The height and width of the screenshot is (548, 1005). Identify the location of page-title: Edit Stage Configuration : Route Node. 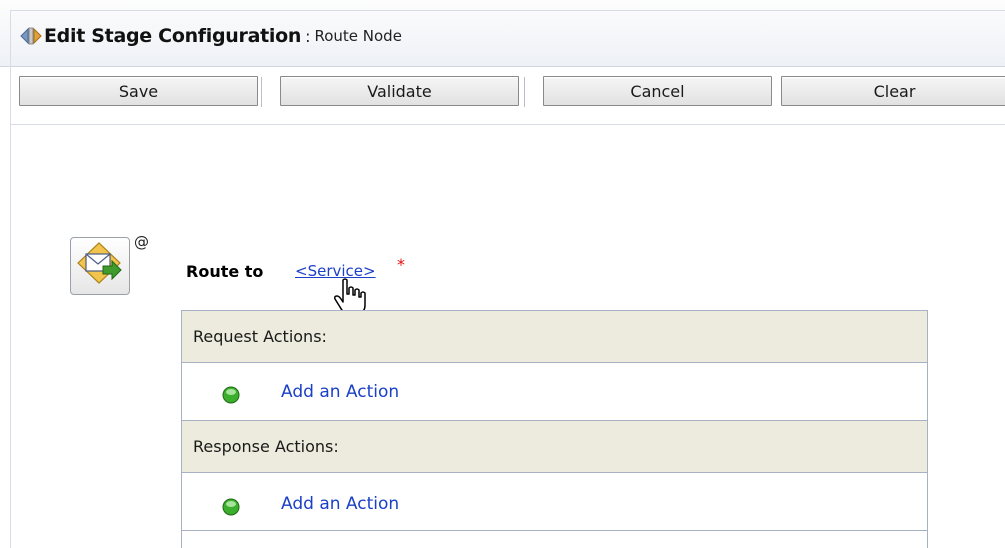
(211, 36).